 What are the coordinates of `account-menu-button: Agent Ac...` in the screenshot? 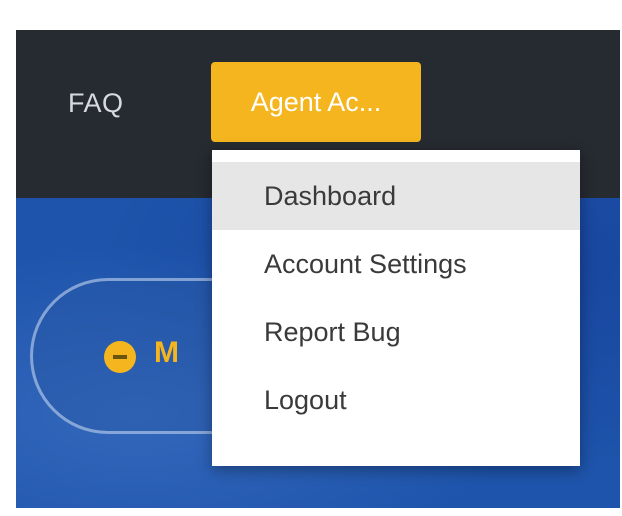 It's located at (316, 102).